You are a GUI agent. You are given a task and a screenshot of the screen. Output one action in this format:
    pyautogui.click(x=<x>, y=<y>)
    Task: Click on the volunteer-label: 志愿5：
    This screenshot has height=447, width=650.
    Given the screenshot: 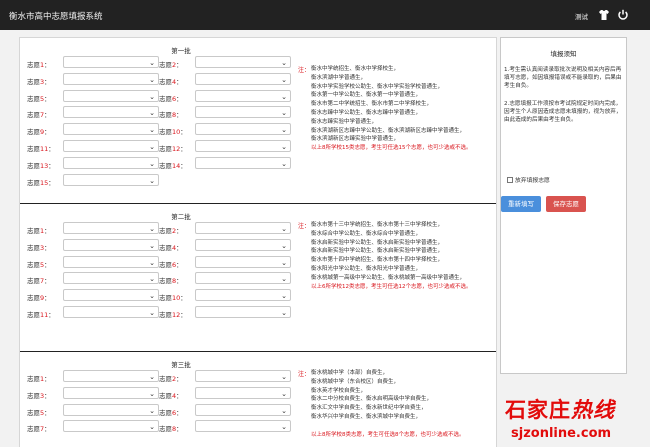 What is the action you would take?
    pyautogui.click(x=39, y=264)
    